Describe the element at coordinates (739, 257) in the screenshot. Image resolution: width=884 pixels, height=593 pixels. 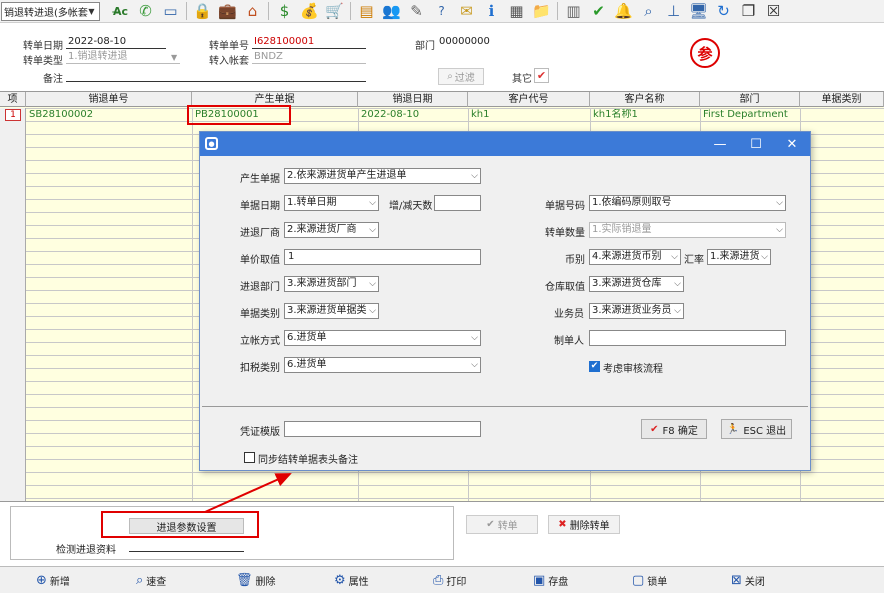
I see `rate-select: 1.来源进货 ⌵` at that location.